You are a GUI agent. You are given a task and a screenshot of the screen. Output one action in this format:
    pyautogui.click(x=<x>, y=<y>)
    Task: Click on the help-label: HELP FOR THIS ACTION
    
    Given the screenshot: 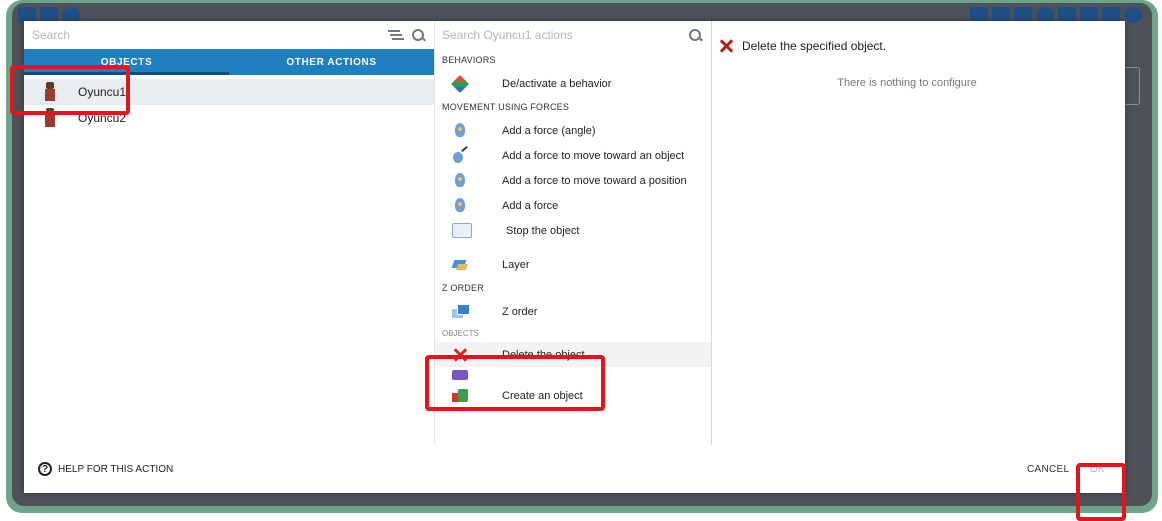 What is the action you would take?
    pyautogui.click(x=116, y=469)
    